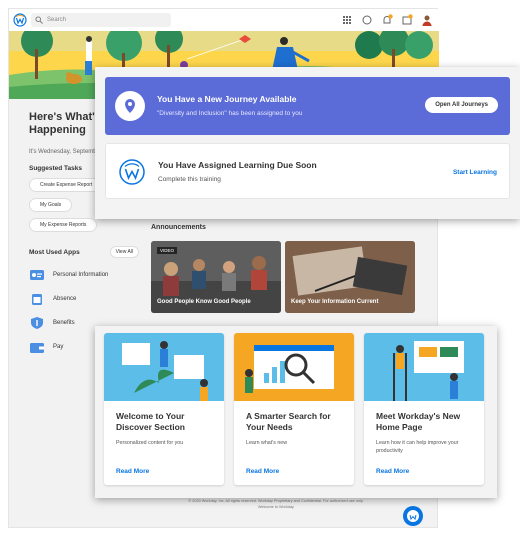  I want to click on start-learning-button: Start Learning, so click(475, 172).